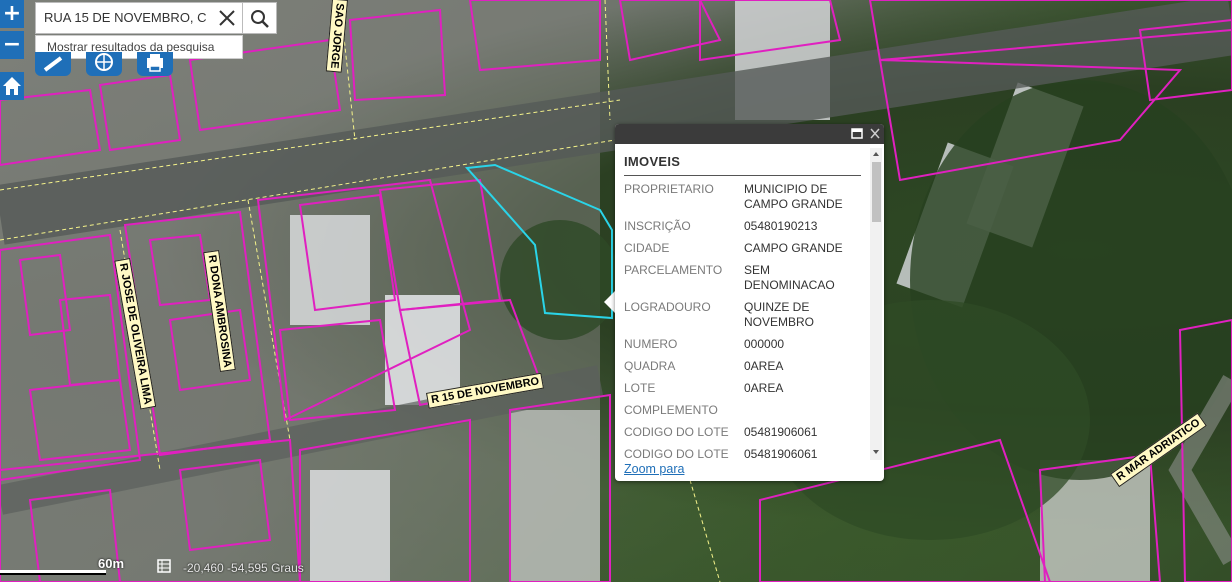 This screenshot has height=582, width=1232. I want to click on attribute-row: COMPLEMENTO, so click(746, 410).